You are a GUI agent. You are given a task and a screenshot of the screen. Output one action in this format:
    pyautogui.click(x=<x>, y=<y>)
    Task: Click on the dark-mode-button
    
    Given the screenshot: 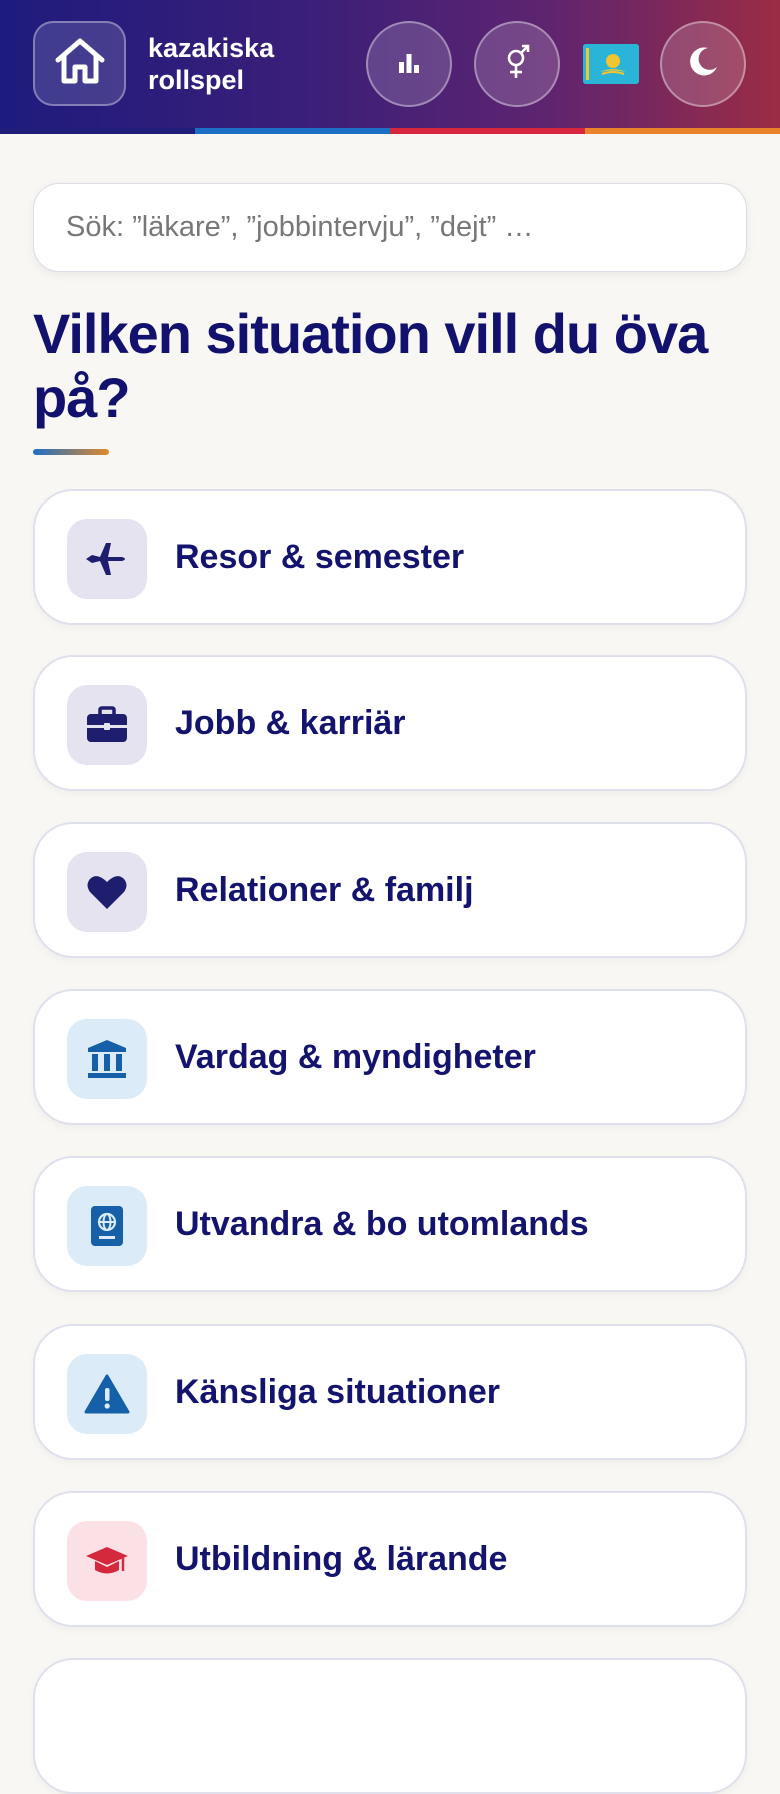 What is the action you would take?
    pyautogui.click(x=703, y=64)
    